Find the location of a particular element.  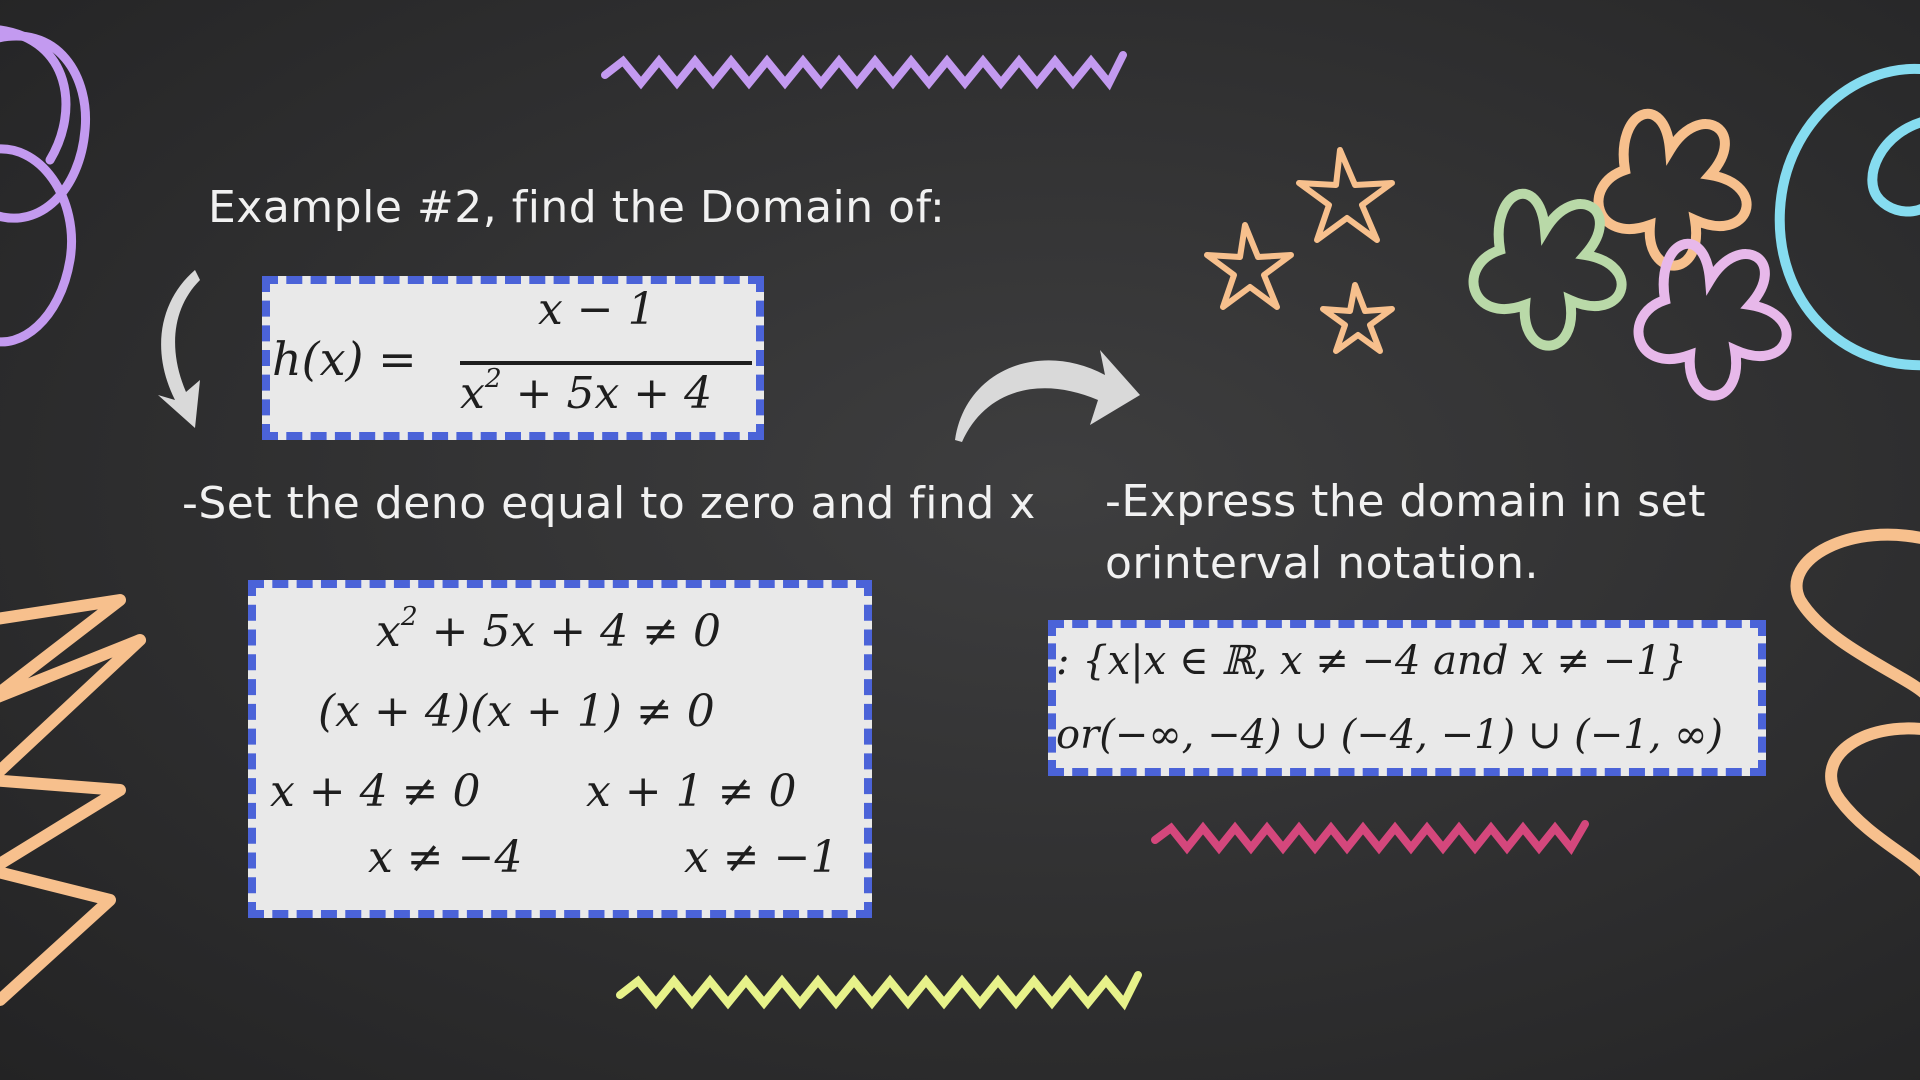

function-denominator: x2 + 5x + 4 is located at coordinates (586, 390).